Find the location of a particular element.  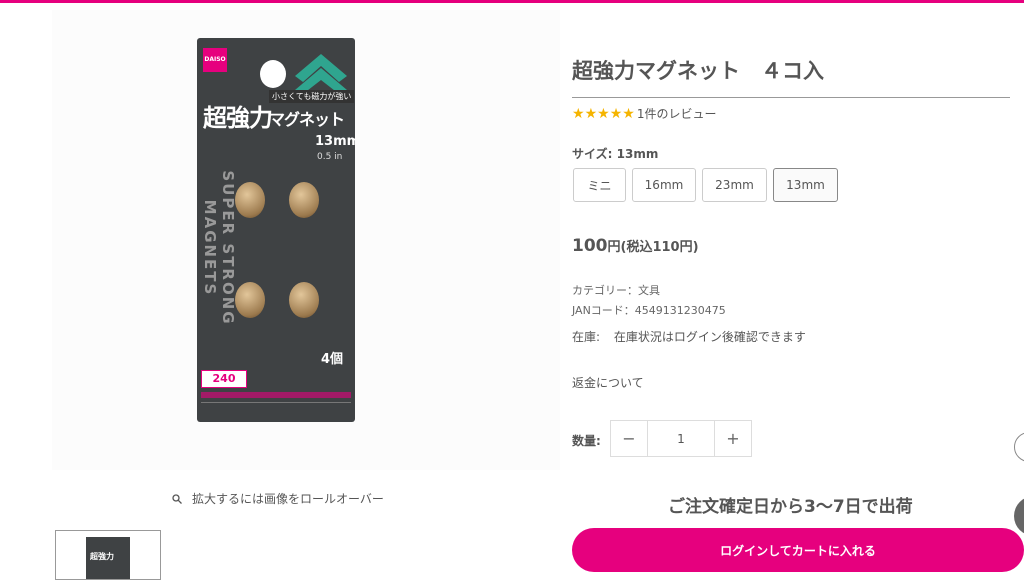

hang-hole is located at coordinates (273, 74).